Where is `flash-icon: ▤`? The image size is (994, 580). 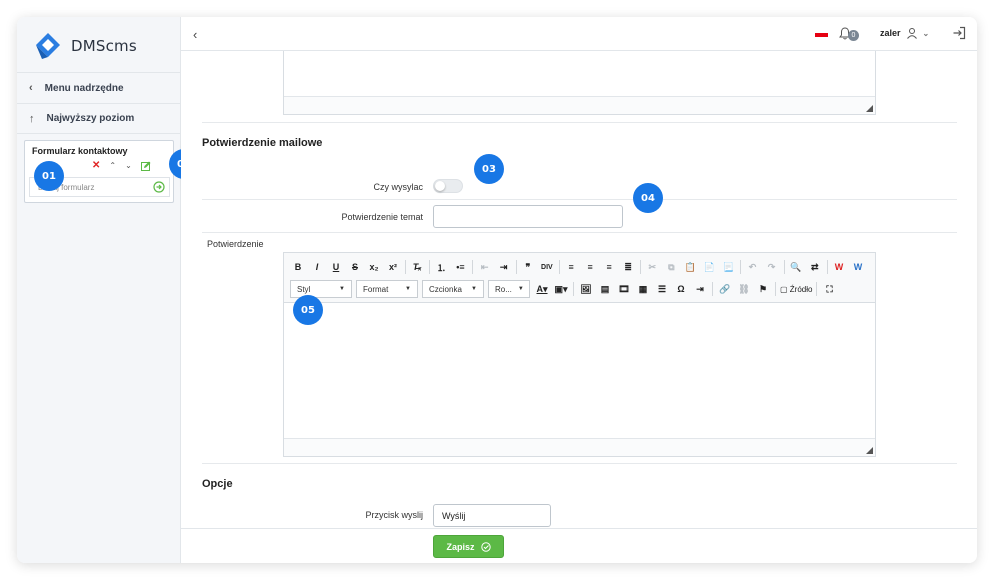 flash-icon: ▤ is located at coordinates (605, 289).